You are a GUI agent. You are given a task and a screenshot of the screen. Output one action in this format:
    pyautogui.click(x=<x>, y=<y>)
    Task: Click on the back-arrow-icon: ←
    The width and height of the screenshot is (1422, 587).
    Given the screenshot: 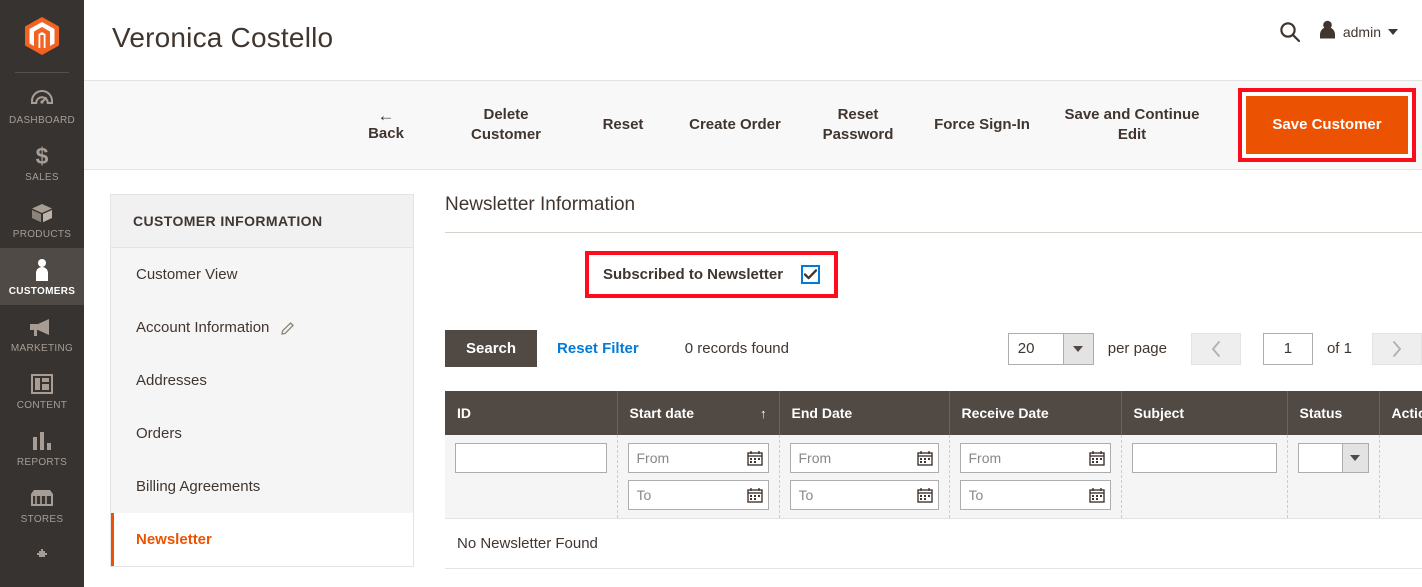 What is the action you would take?
    pyautogui.click(x=386, y=115)
    